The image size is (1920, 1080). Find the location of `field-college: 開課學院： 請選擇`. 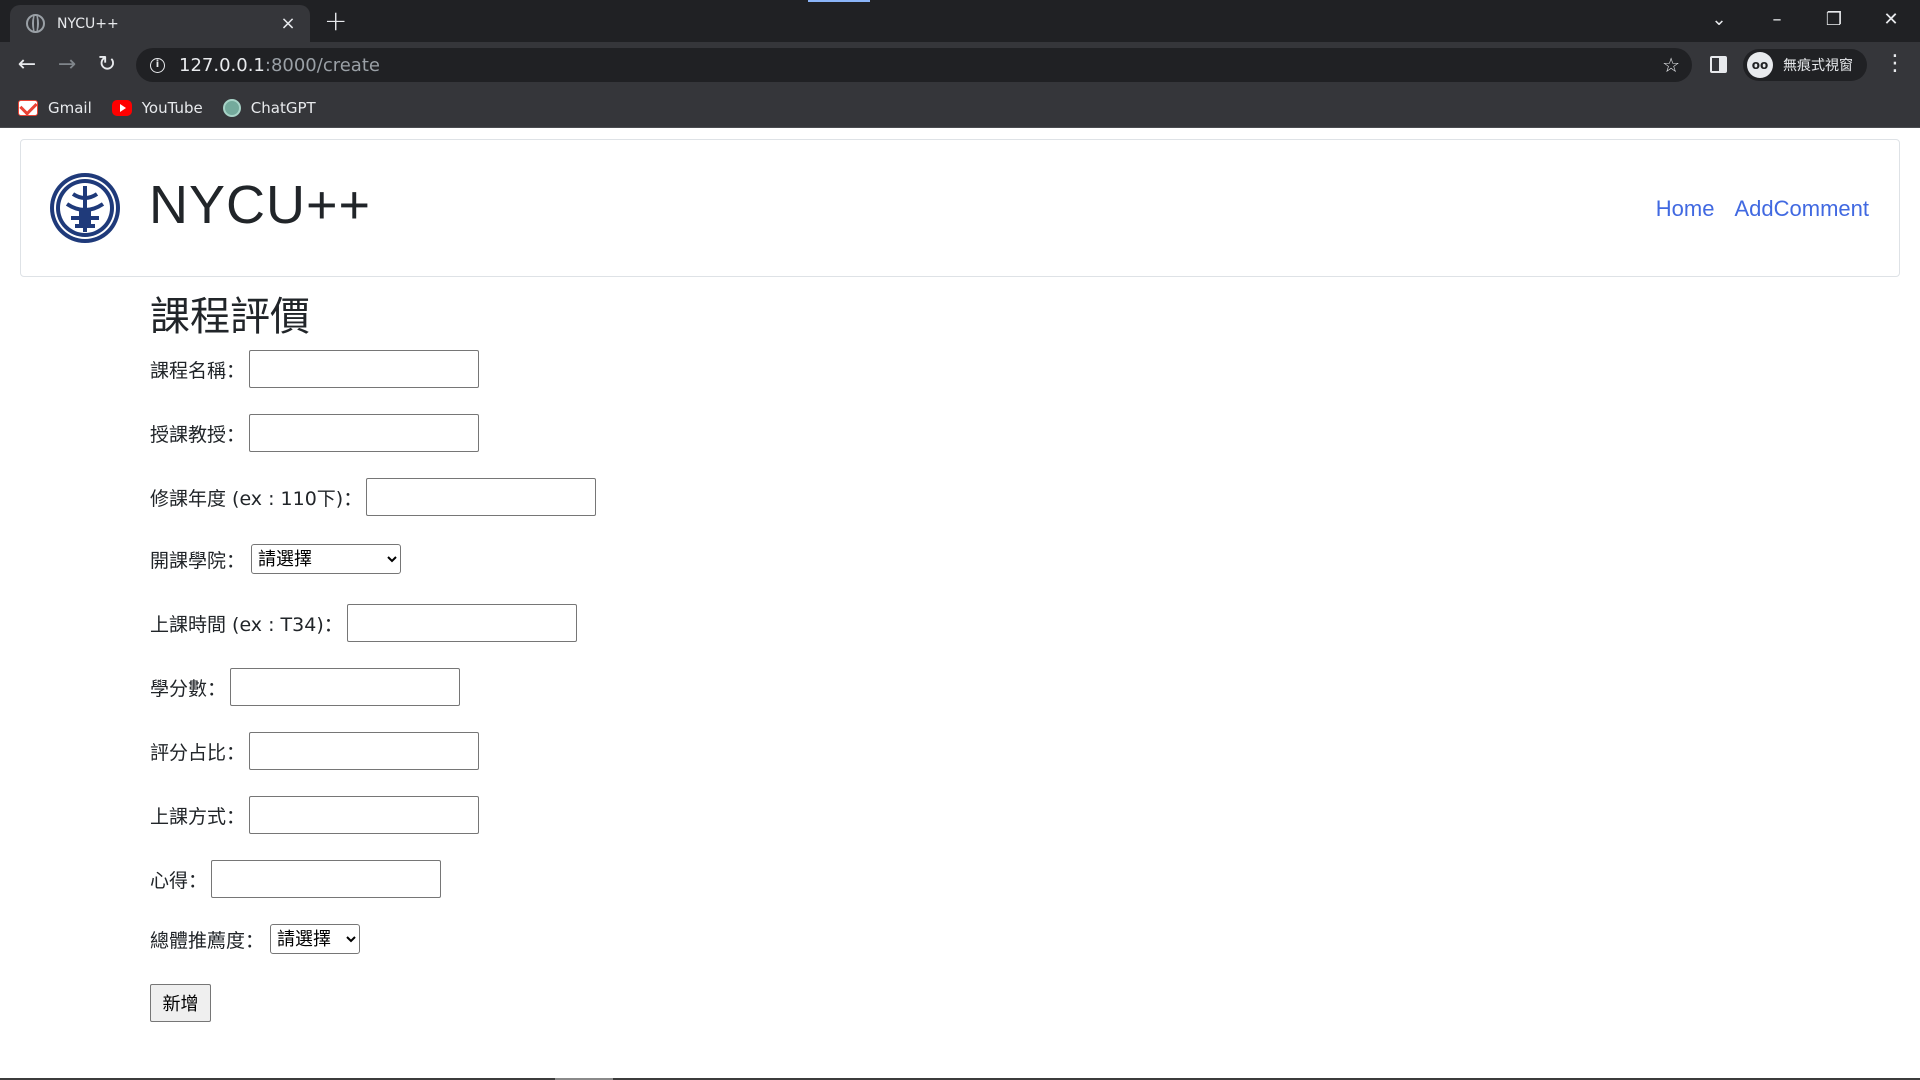

field-college: 開課學院： 請選擇 is located at coordinates (600, 559).